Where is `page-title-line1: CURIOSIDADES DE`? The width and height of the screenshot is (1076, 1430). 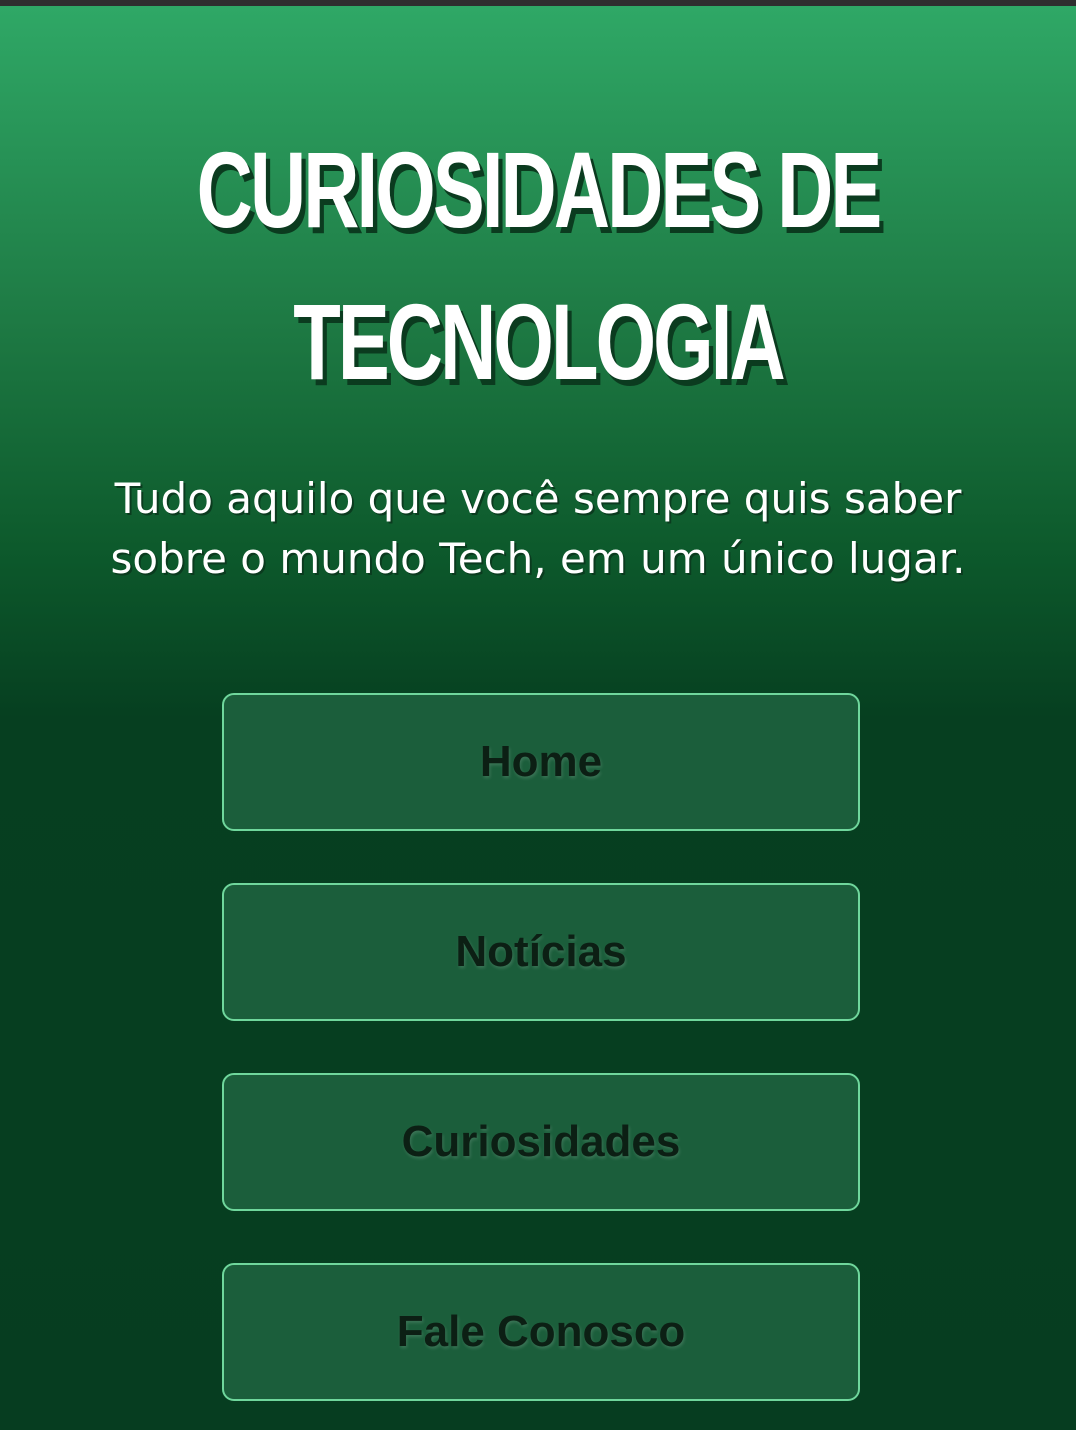
page-title-line1: CURIOSIDADES DE is located at coordinates (539, 189).